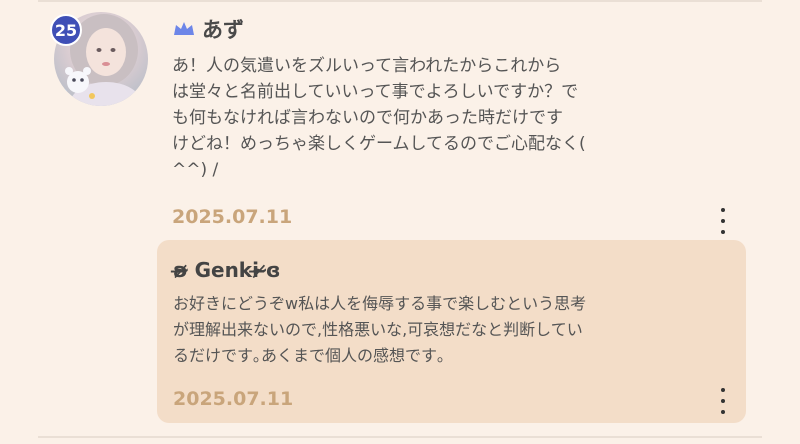 This screenshot has width=800, height=444. I want to click on comment-username: あず, so click(223, 29).